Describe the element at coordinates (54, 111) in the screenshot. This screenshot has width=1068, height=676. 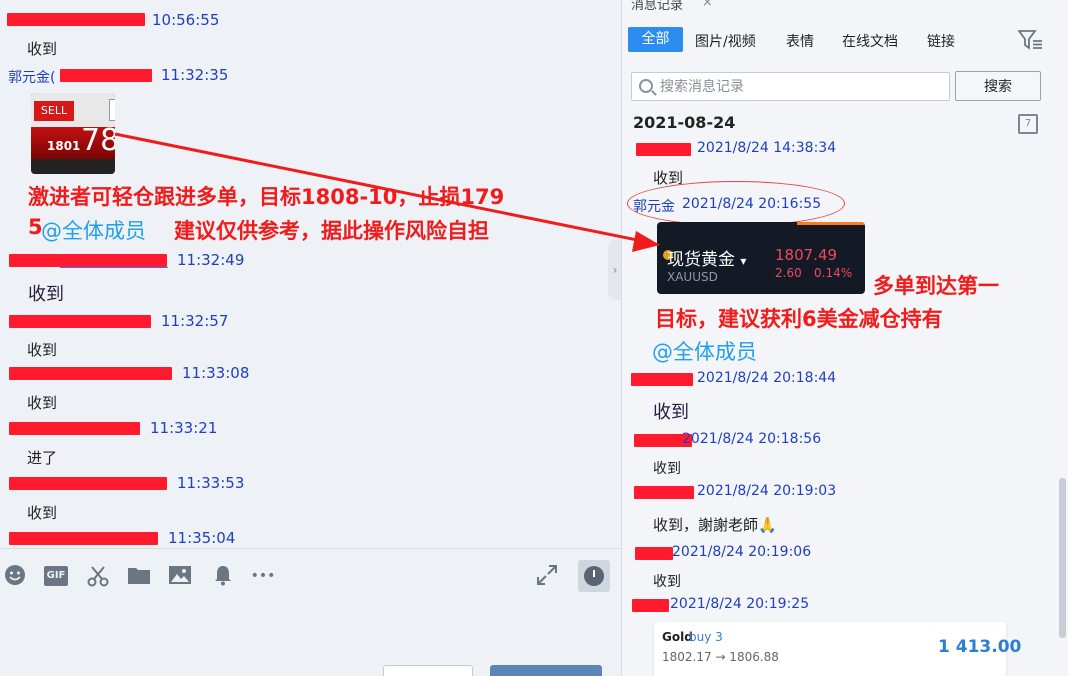
I see `sell-label: SELL` at that location.